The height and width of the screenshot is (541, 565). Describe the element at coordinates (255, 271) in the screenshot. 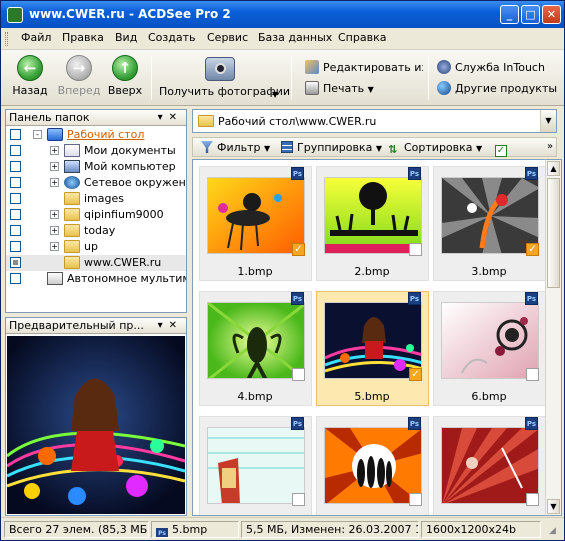

I see `thumbnail-caption: 1.bmp` at that location.